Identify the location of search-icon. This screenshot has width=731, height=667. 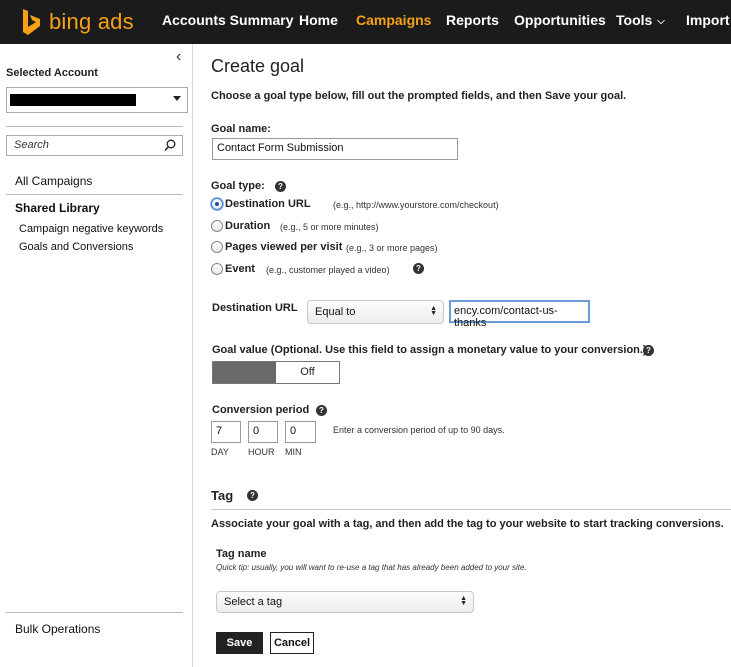
(170, 145).